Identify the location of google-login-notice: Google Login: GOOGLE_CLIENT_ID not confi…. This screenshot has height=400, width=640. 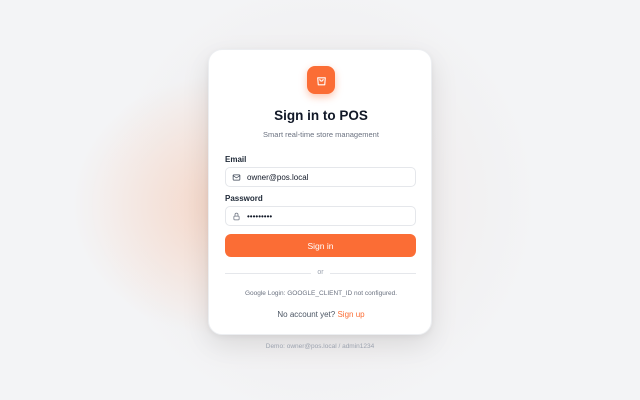
(321, 293).